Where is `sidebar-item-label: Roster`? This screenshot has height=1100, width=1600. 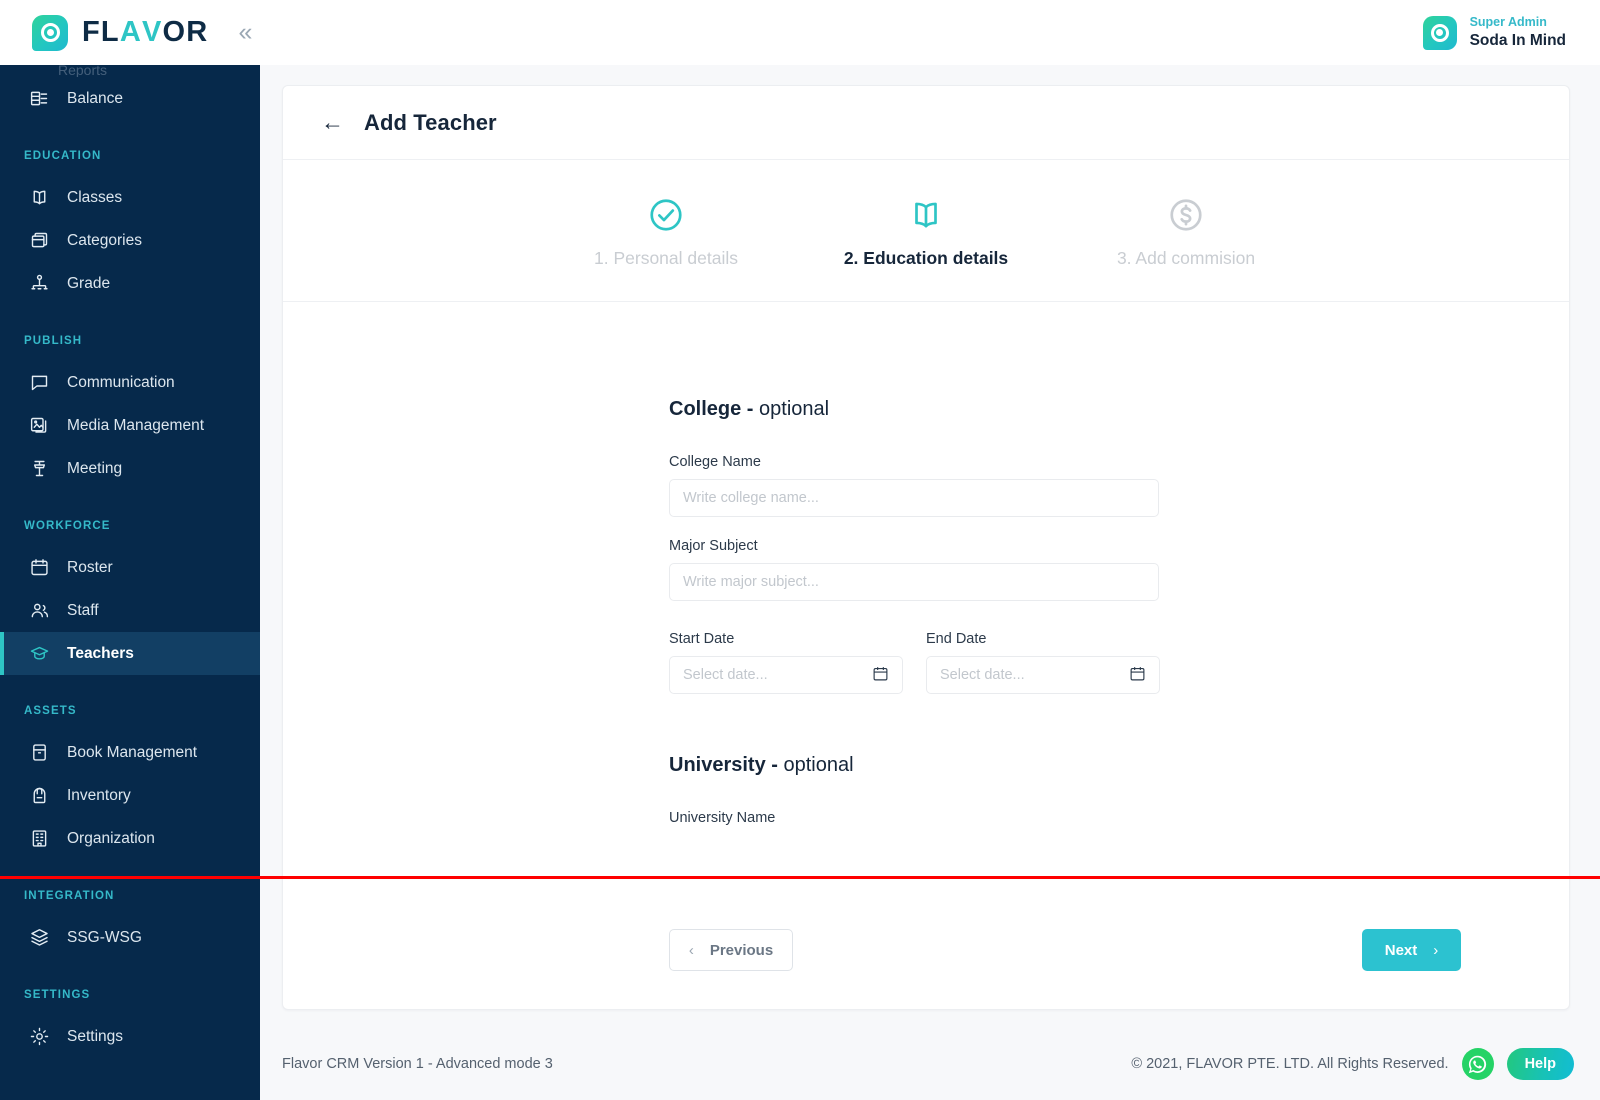 sidebar-item-label: Roster is located at coordinates (90, 567).